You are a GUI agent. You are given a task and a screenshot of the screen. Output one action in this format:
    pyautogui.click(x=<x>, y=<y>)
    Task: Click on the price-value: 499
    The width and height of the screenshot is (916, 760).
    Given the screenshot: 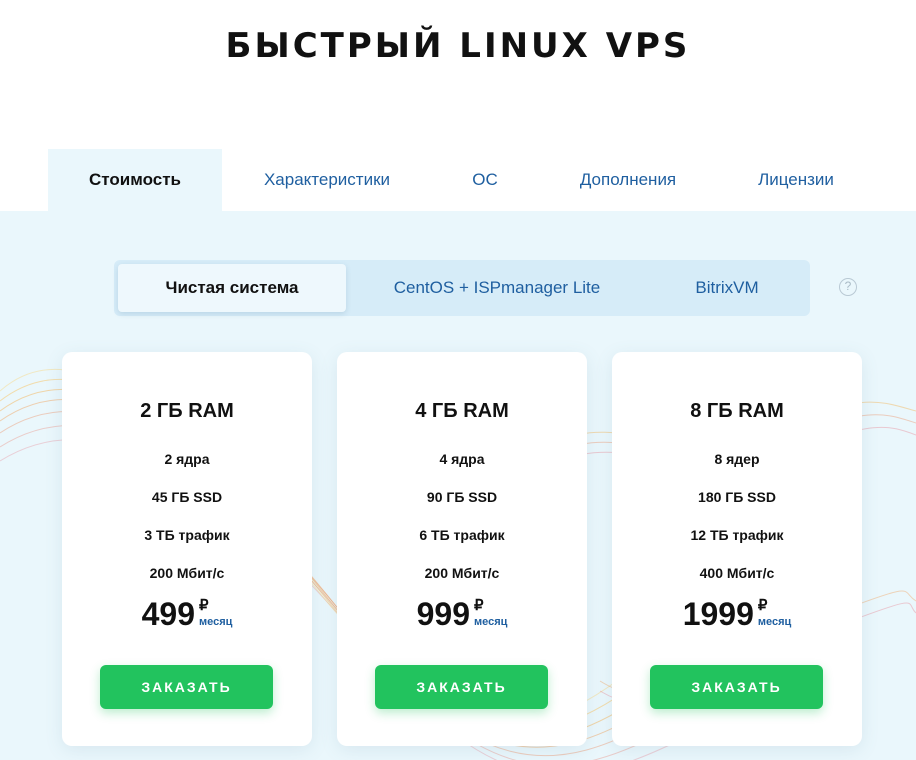 What is the action you would take?
    pyautogui.click(x=168, y=614)
    